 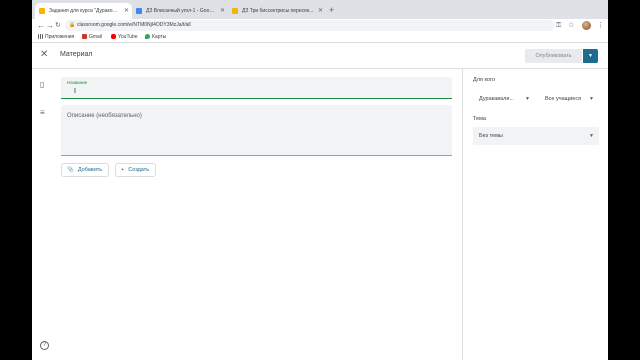 What do you see at coordinates (563, 99) in the screenshot?
I see `students-select-value: Все учащиеся` at bounding box center [563, 99].